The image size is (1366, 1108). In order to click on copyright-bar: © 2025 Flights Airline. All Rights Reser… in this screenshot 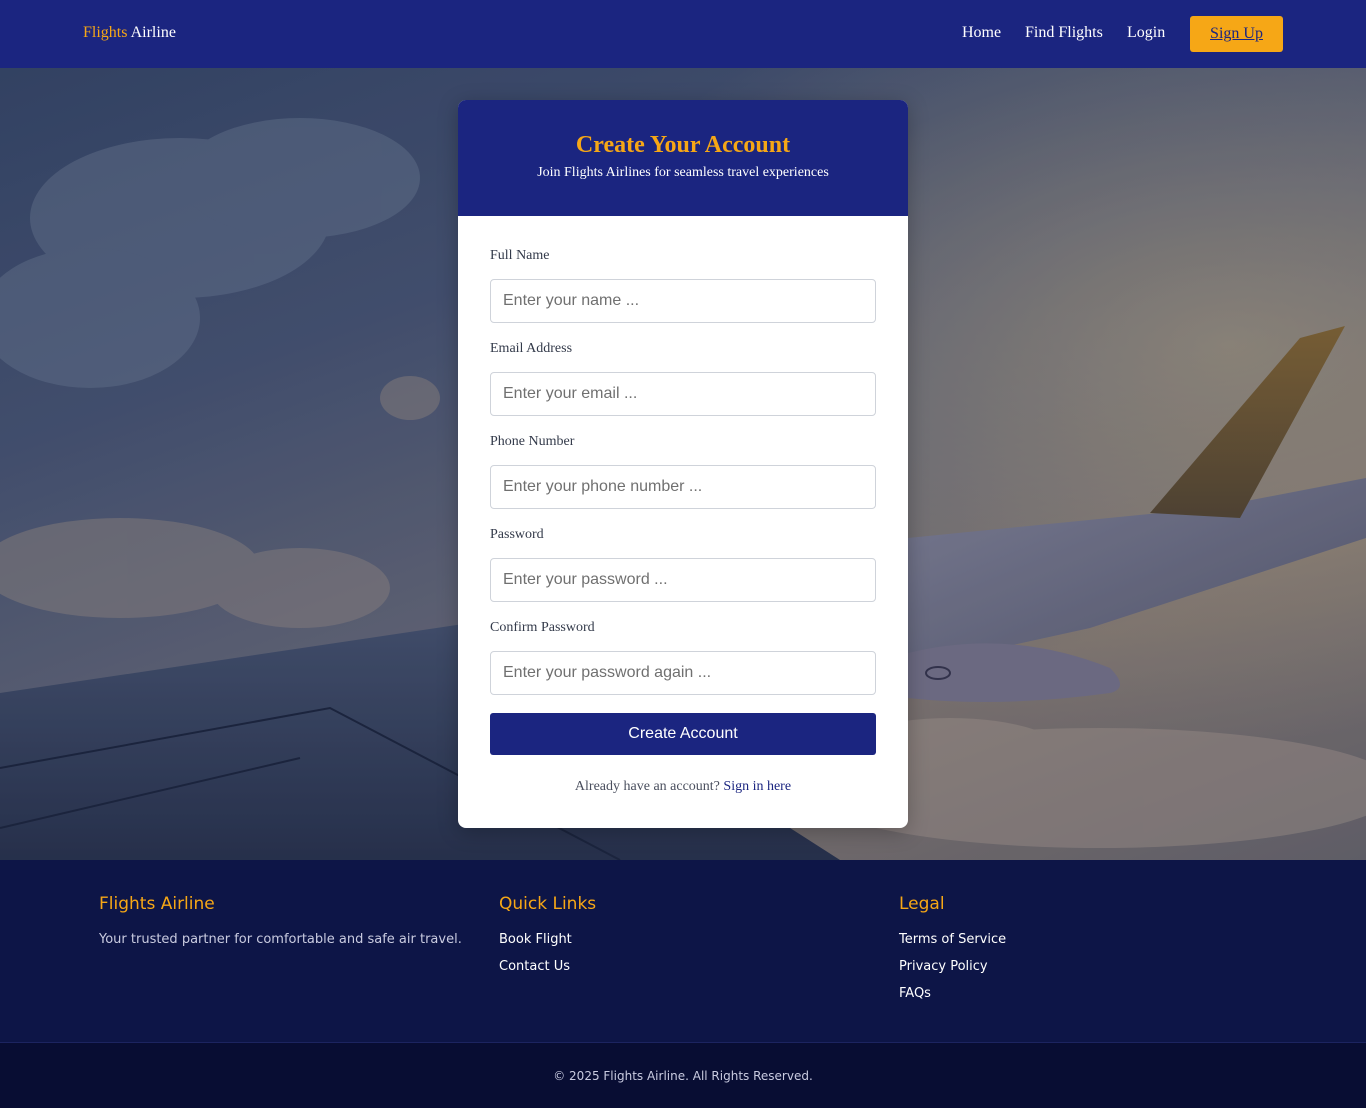, I will do `click(683, 1075)`.